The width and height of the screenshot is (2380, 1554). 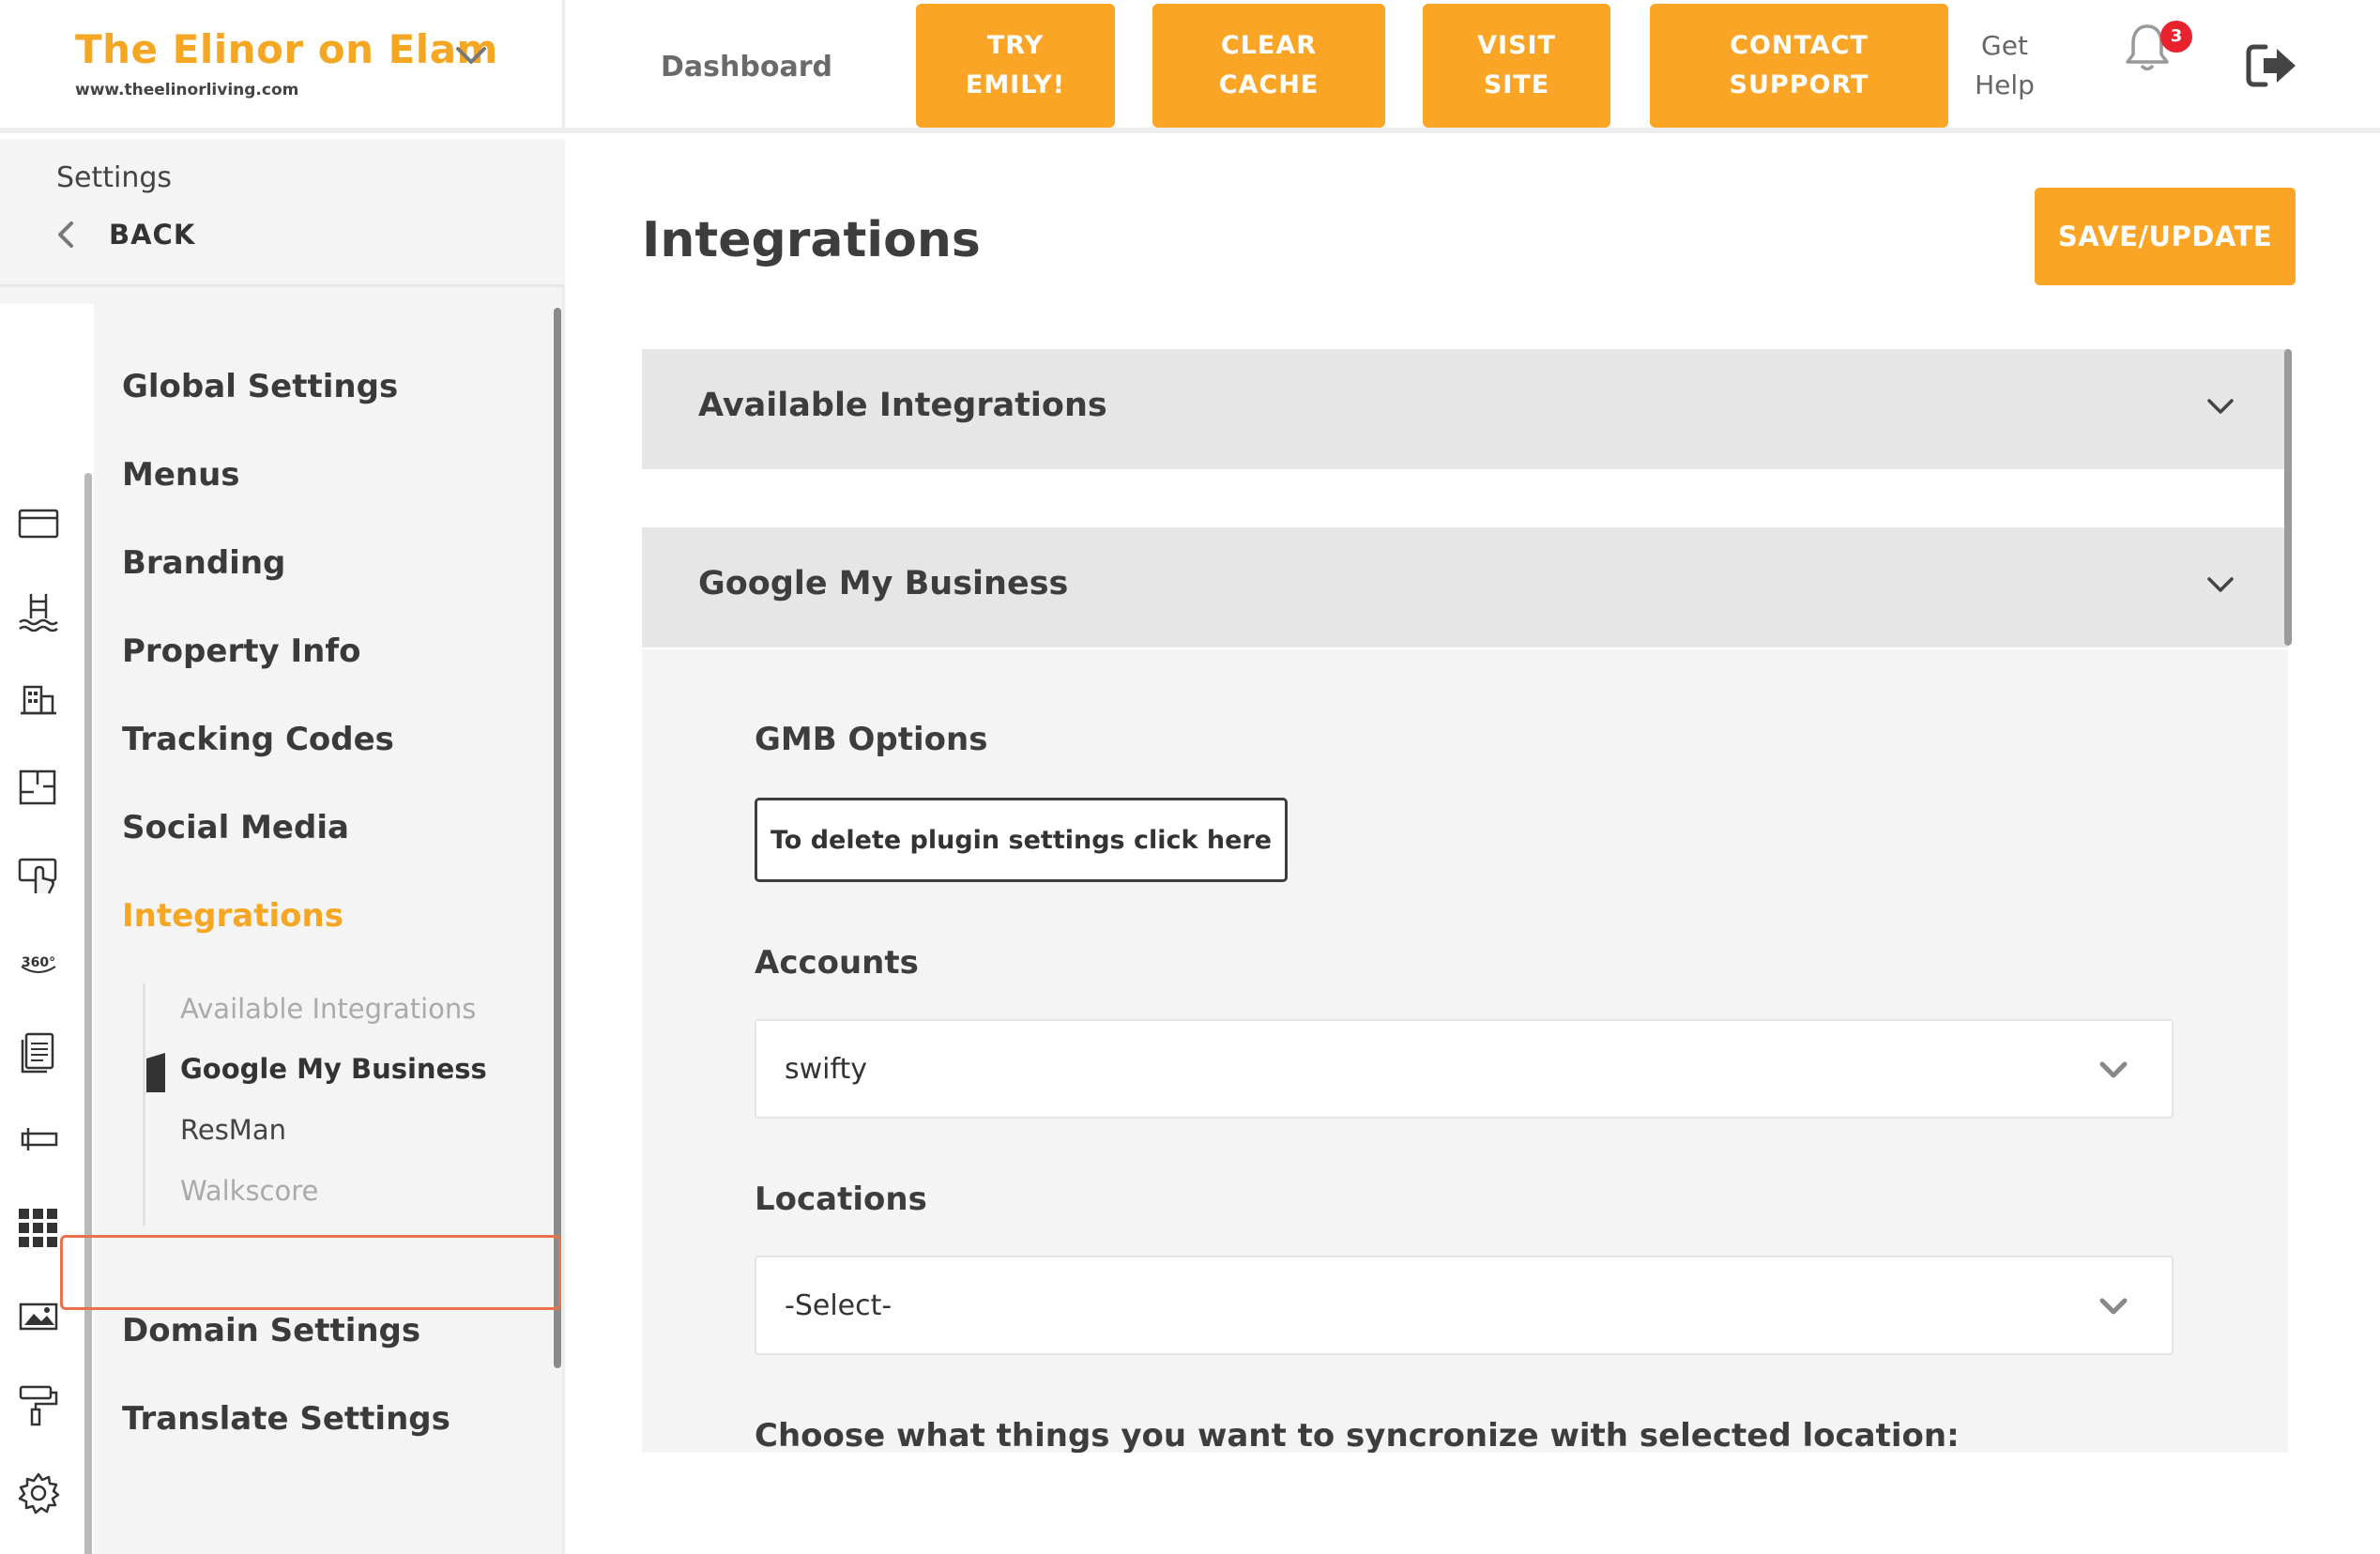 I want to click on paint-roller-icon, so click(x=38, y=1405).